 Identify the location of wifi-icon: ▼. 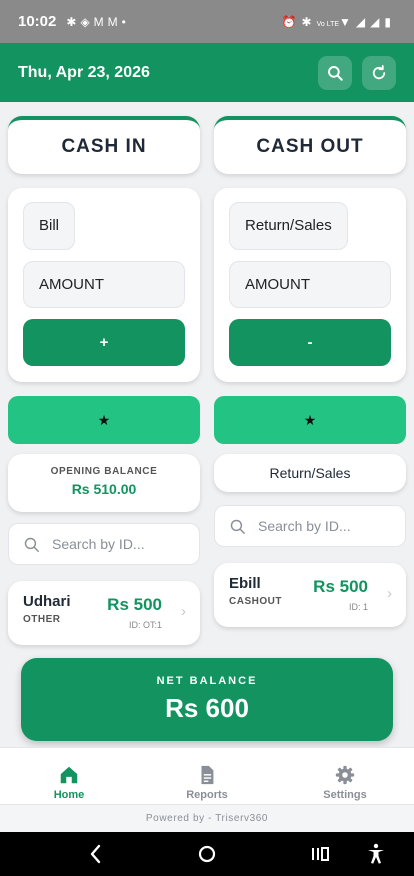
(347, 21).